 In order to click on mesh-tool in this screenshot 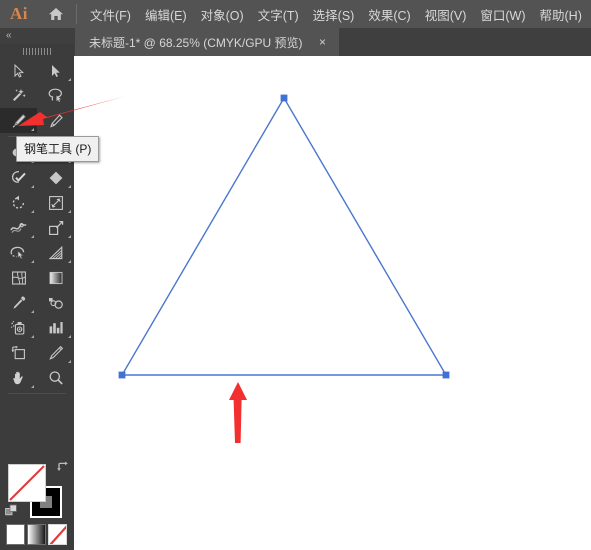, I will do `click(18, 277)`.